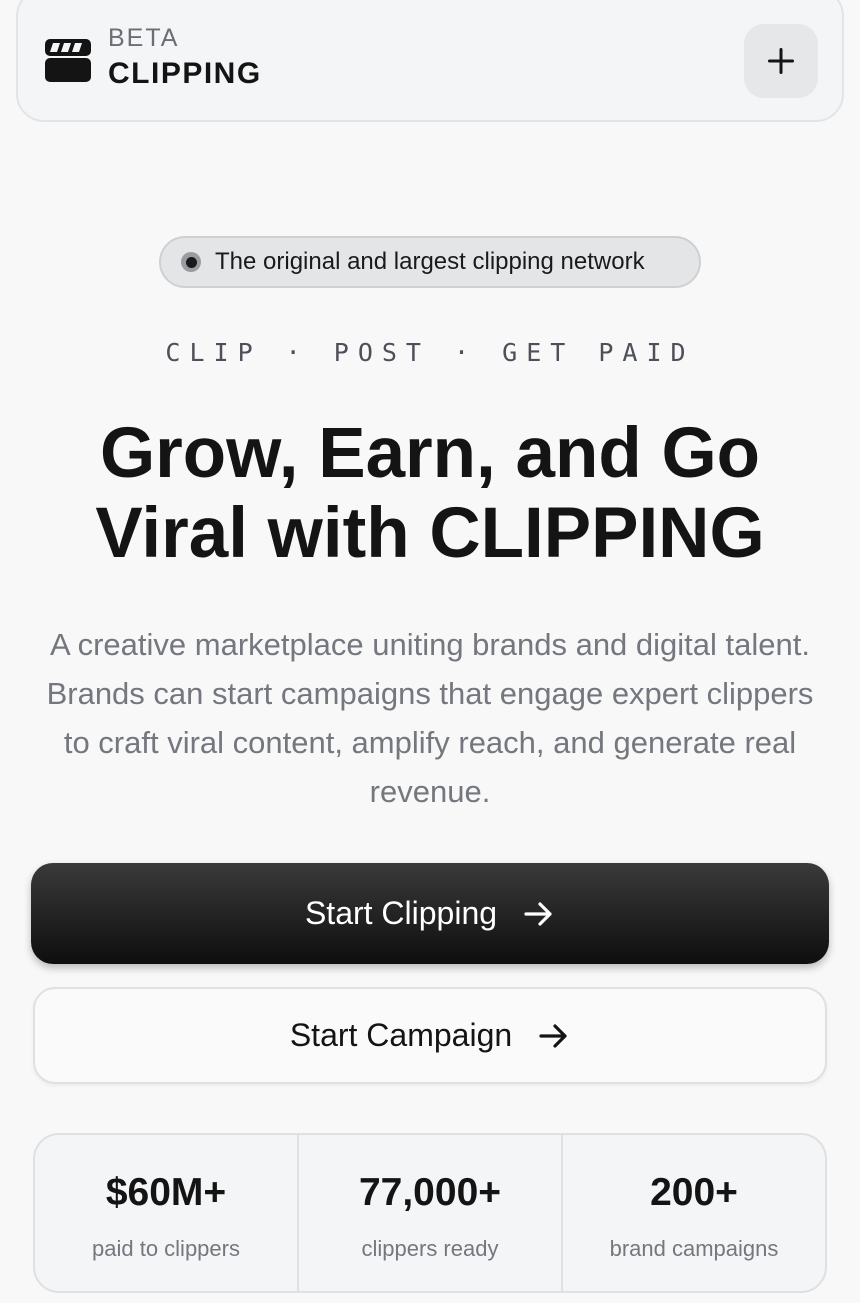 Image resolution: width=860 pixels, height=1303 pixels. I want to click on start-campaign-label: Start Campaign, so click(401, 1035).